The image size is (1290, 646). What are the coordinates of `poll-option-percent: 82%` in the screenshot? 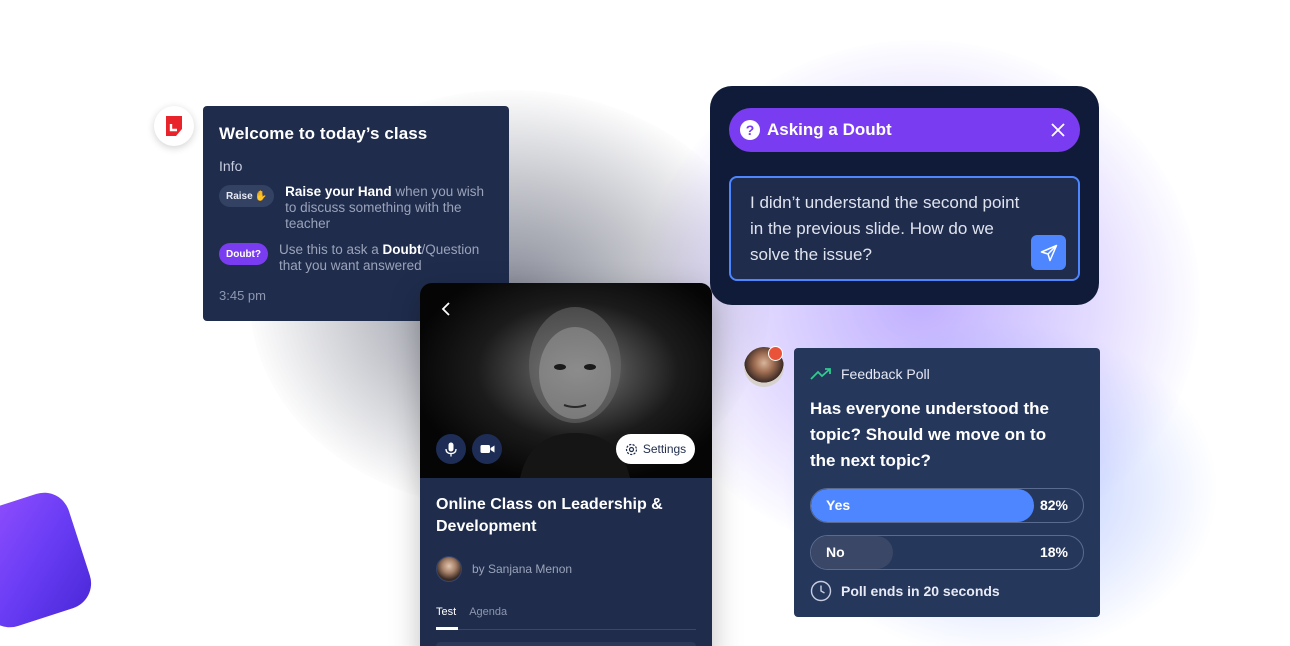 It's located at (1053, 505).